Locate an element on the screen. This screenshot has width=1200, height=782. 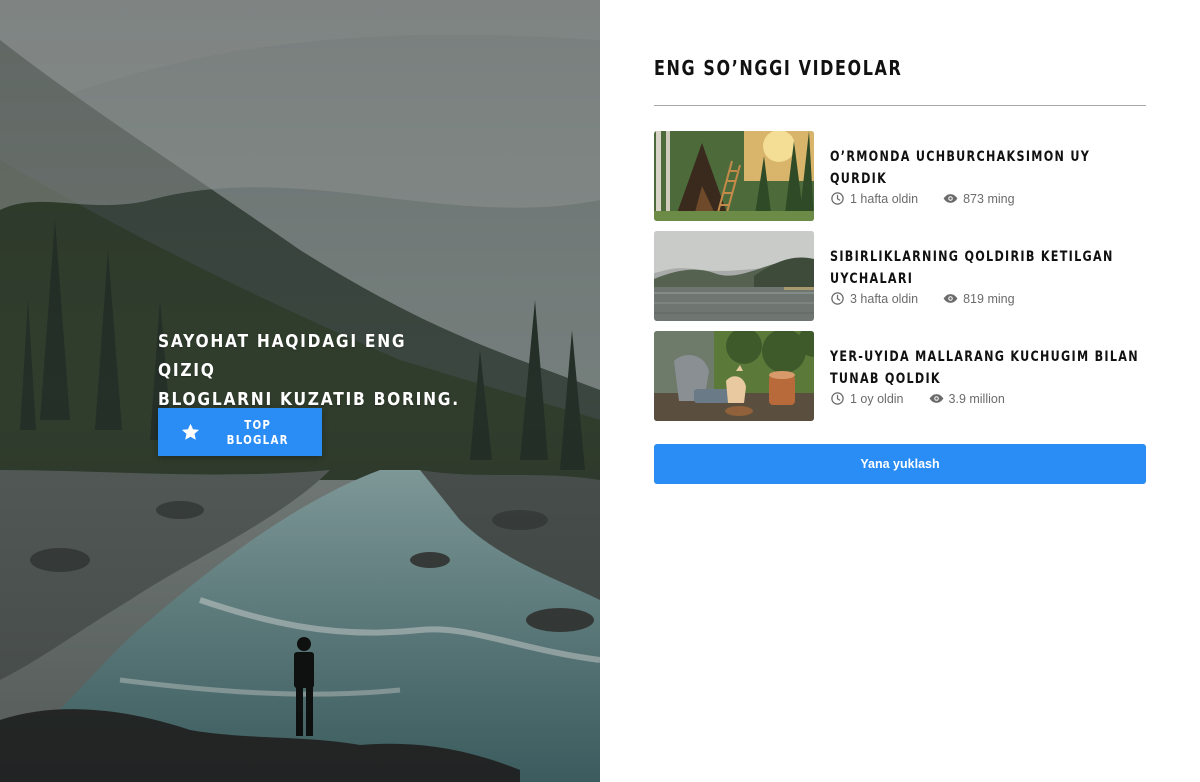
upload-time-text: 1 oy oldin is located at coordinates (877, 398).